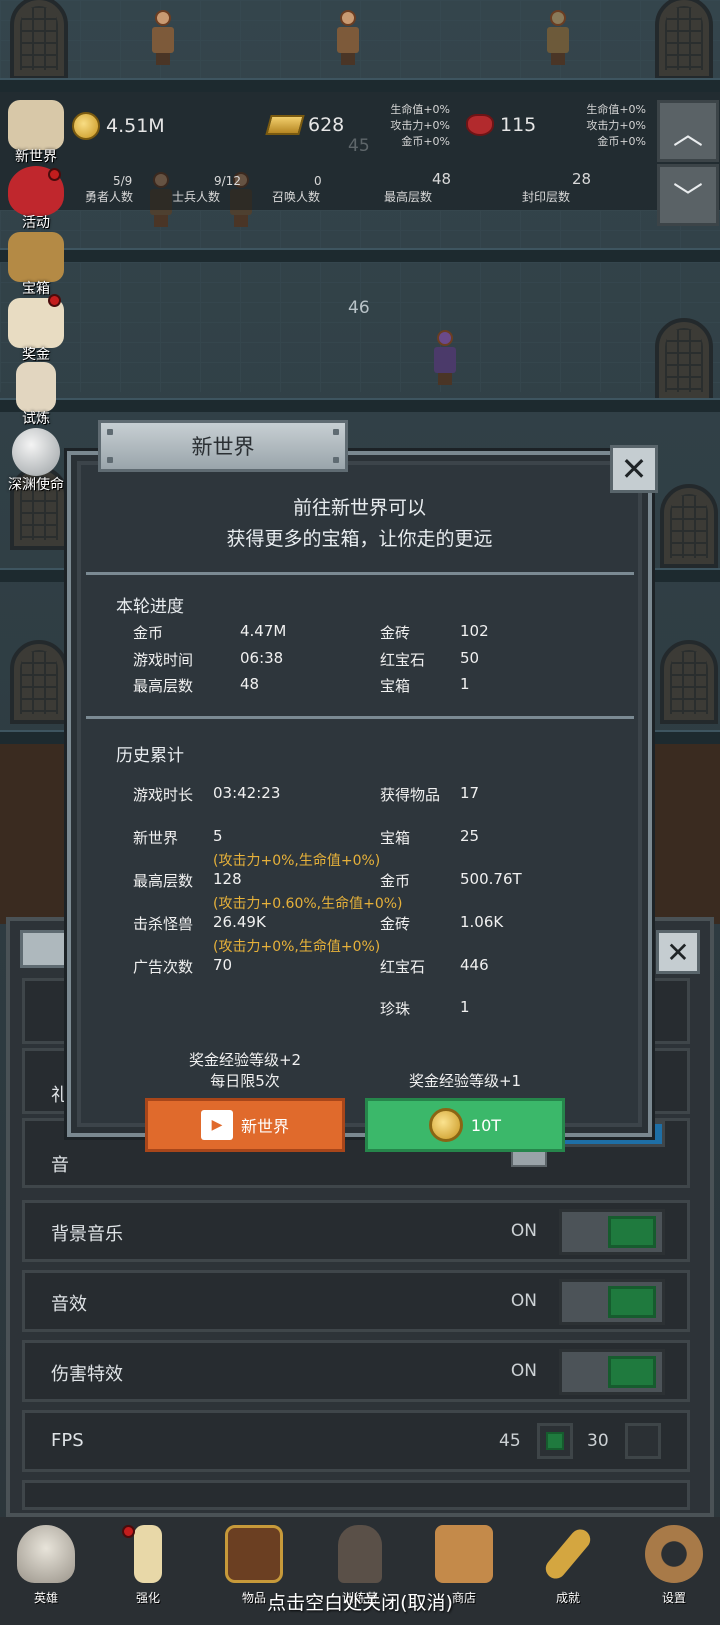 This screenshot has width=720, height=1625. What do you see at coordinates (360, 1554) in the screenshot?
I see `lantern-icon` at bounding box center [360, 1554].